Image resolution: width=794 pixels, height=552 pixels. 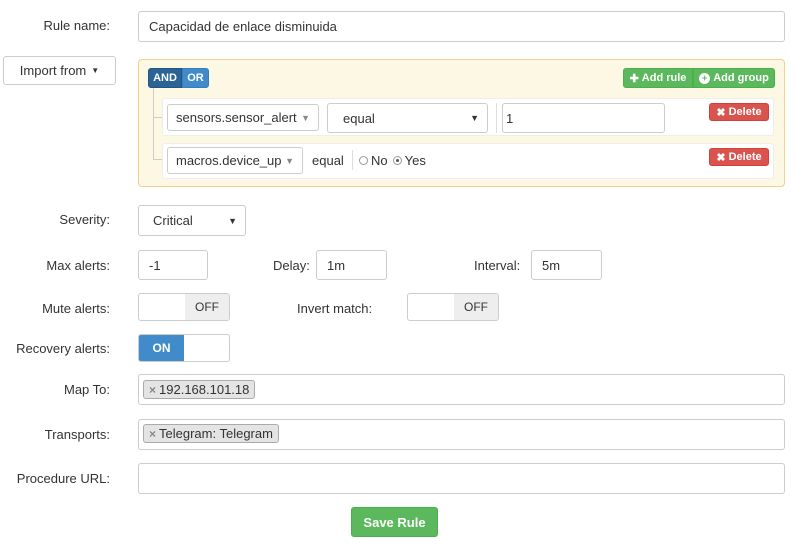 What do you see at coordinates (359, 118) in the screenshot?
I see `rule-operator-value: equal` at bounding box center [359, 118].